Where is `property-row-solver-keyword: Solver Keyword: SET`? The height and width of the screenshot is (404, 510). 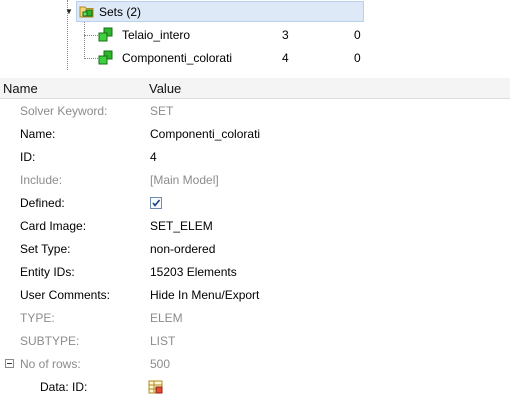
property-row-solver-keyword: Solver Keyword: SET is located at coordinates (255, 111).